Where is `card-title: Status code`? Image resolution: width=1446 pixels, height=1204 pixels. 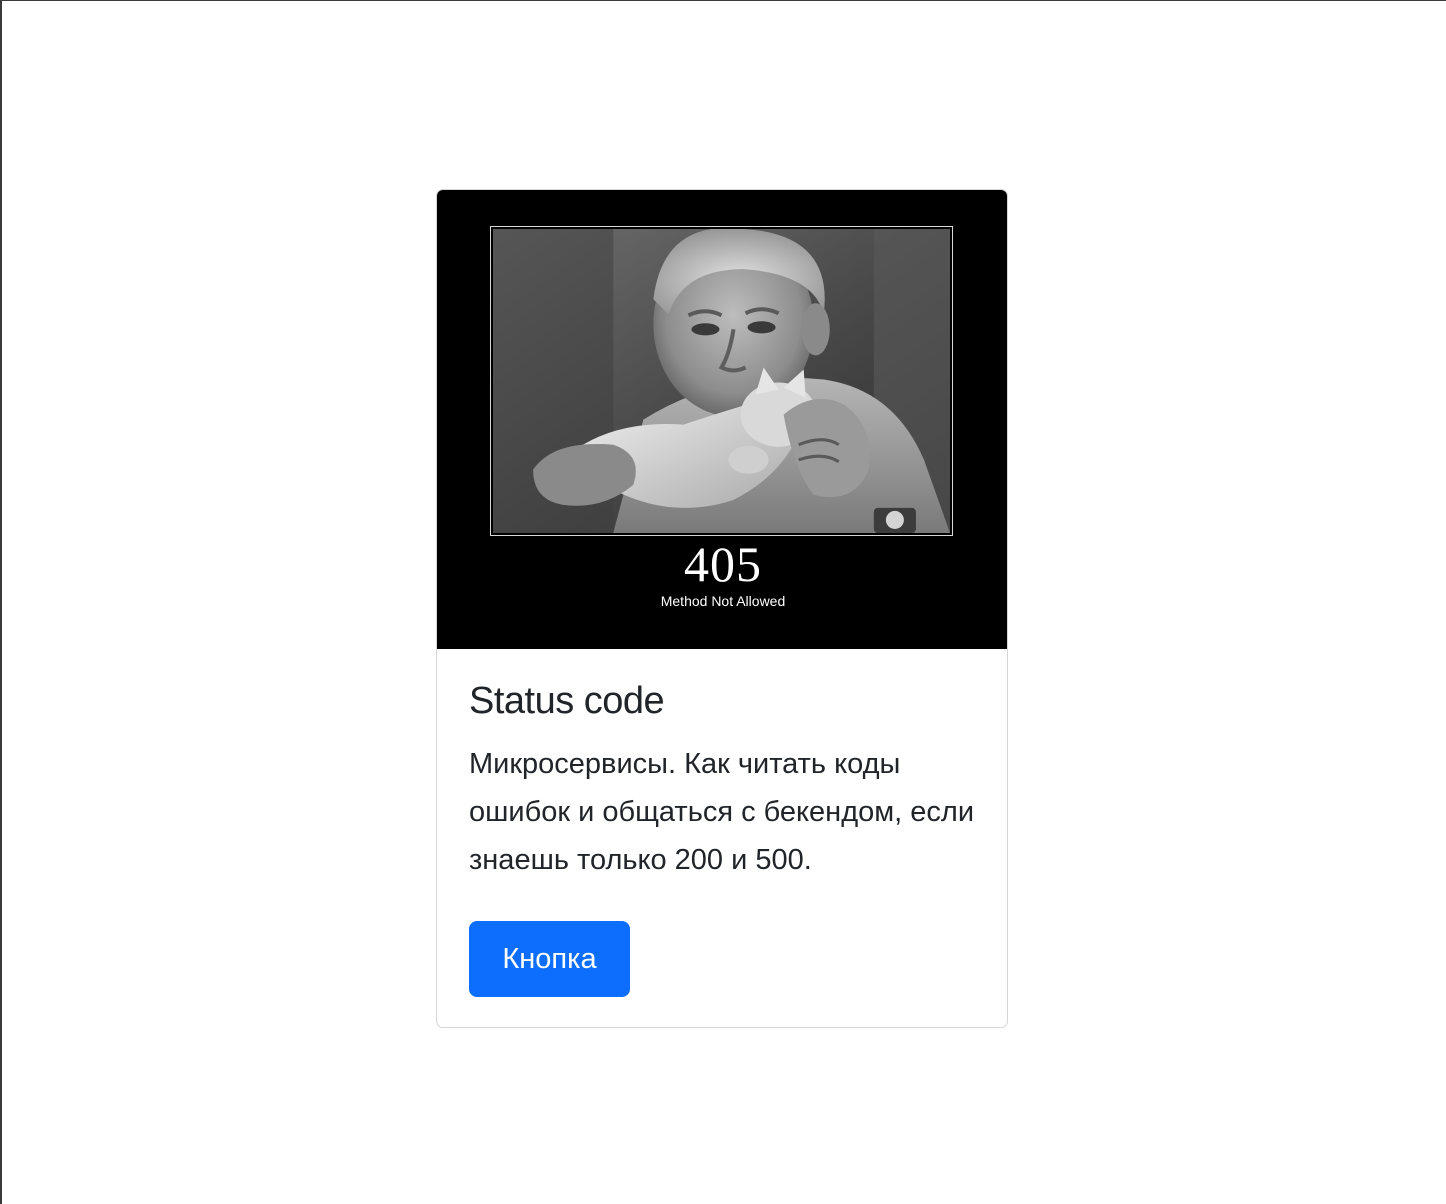
card-title: Status code is located at coordinates (567, 701).